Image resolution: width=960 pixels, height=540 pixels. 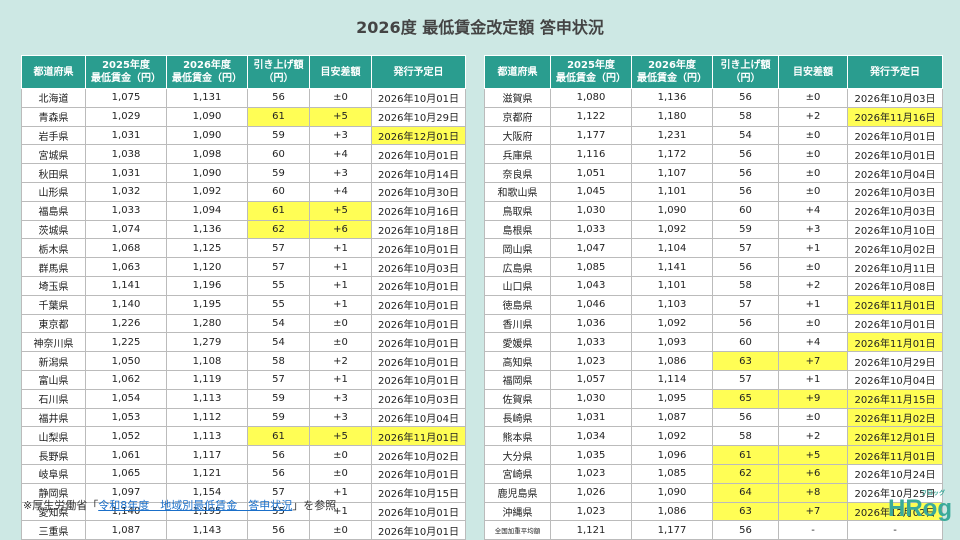 I want to click on table-cell: +8, so click(x=813, y=492).